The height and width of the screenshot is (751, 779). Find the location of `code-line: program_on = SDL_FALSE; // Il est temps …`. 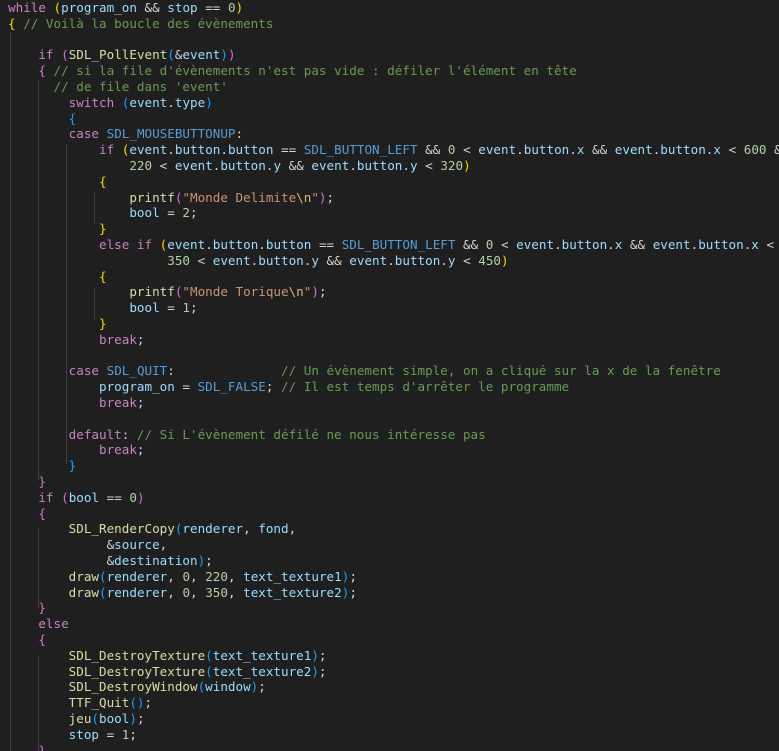

code-line: program_on = SDL_FALSE; // Il est temps … is located at coordinates (288, 387).